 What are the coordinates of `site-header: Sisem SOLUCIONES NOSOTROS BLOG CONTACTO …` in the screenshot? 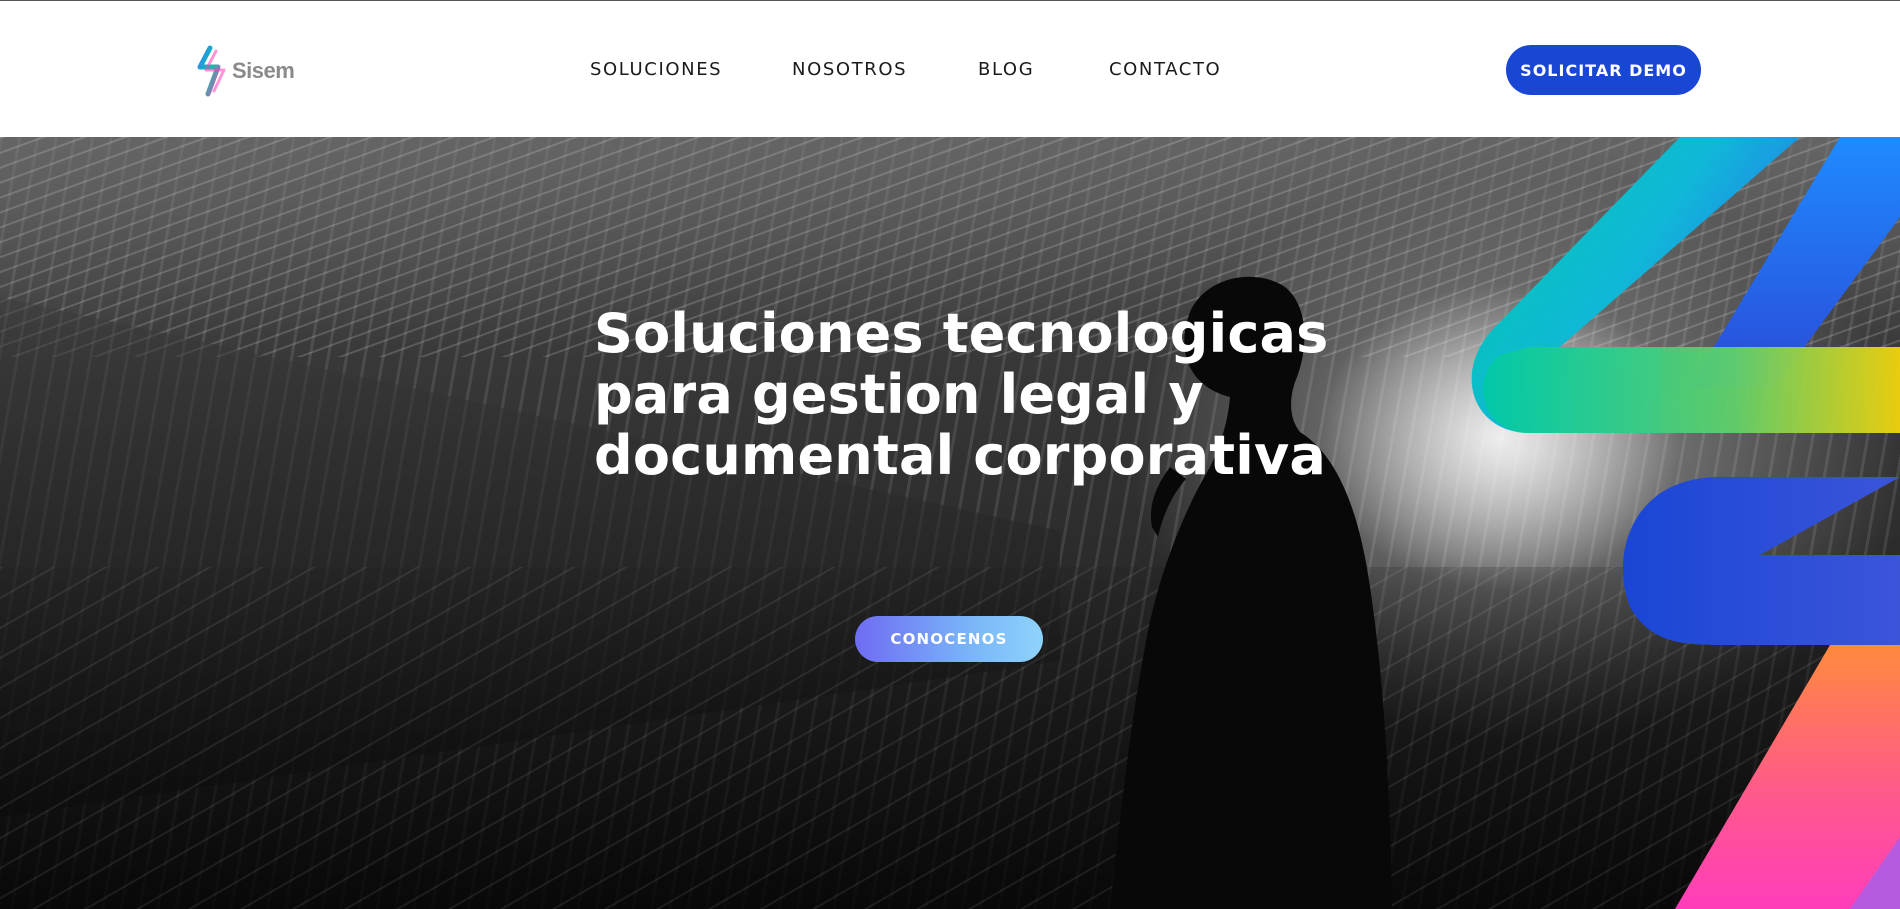 It's located at (950, 69).